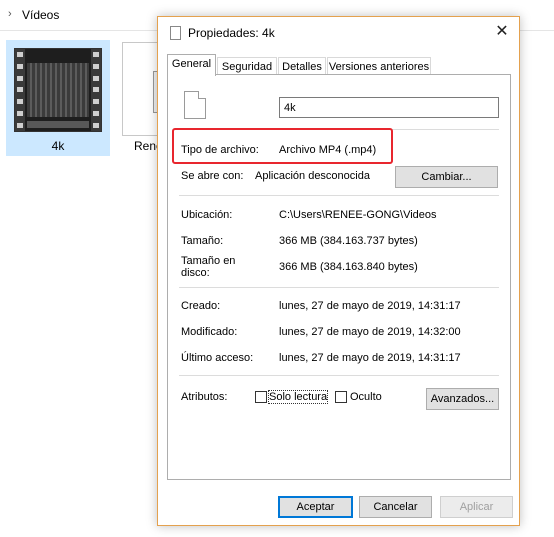 The image size is (554, 537). I want to click on tab-general: General, so click(191, 65).